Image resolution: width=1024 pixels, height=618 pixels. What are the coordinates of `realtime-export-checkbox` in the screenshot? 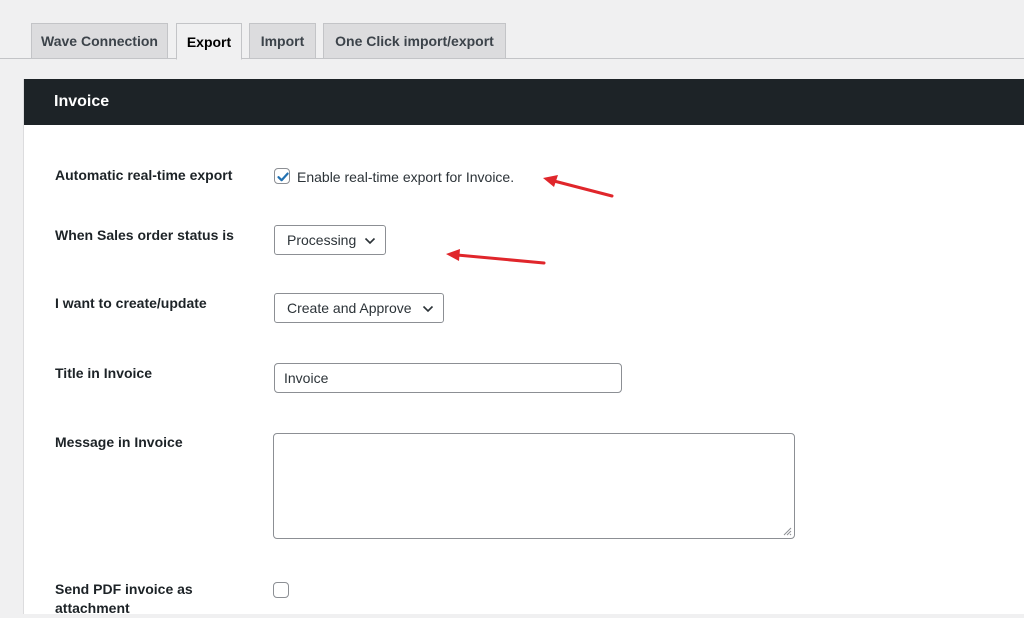 It's located at (282, 176).